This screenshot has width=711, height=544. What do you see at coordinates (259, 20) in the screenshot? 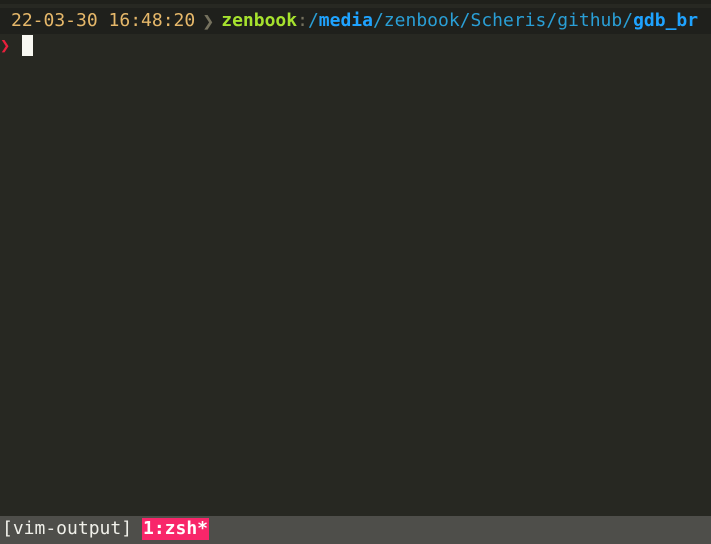
I see `prompt-host: zenbook` at bounding box center [259, 20].